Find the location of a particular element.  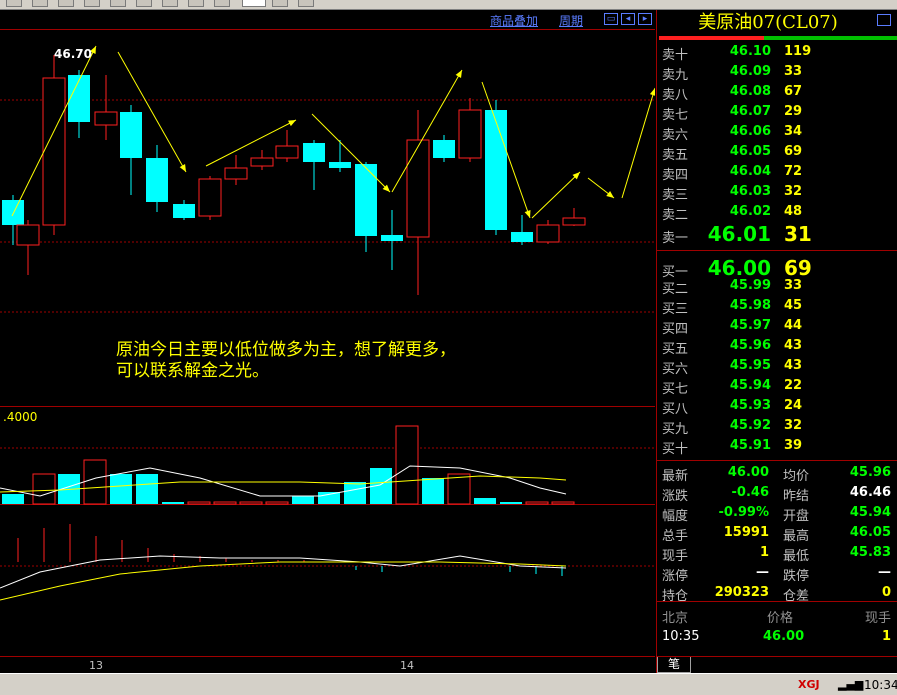

orderbook-row: 买三 45.98 45 is located at coordinates (777, 306).